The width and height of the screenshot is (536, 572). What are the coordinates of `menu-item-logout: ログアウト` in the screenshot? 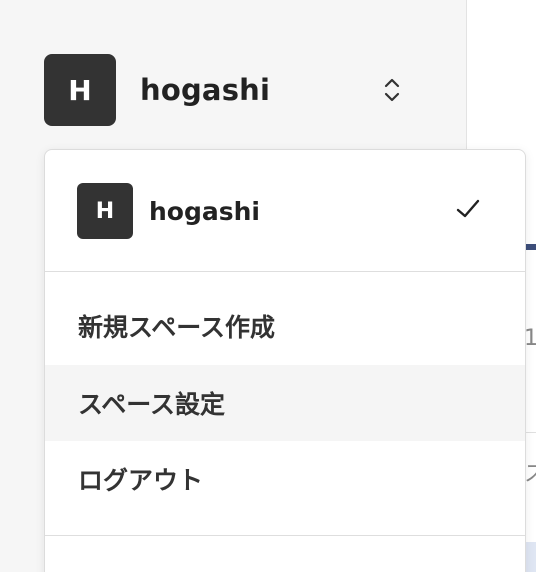 It's located at (285, 479).